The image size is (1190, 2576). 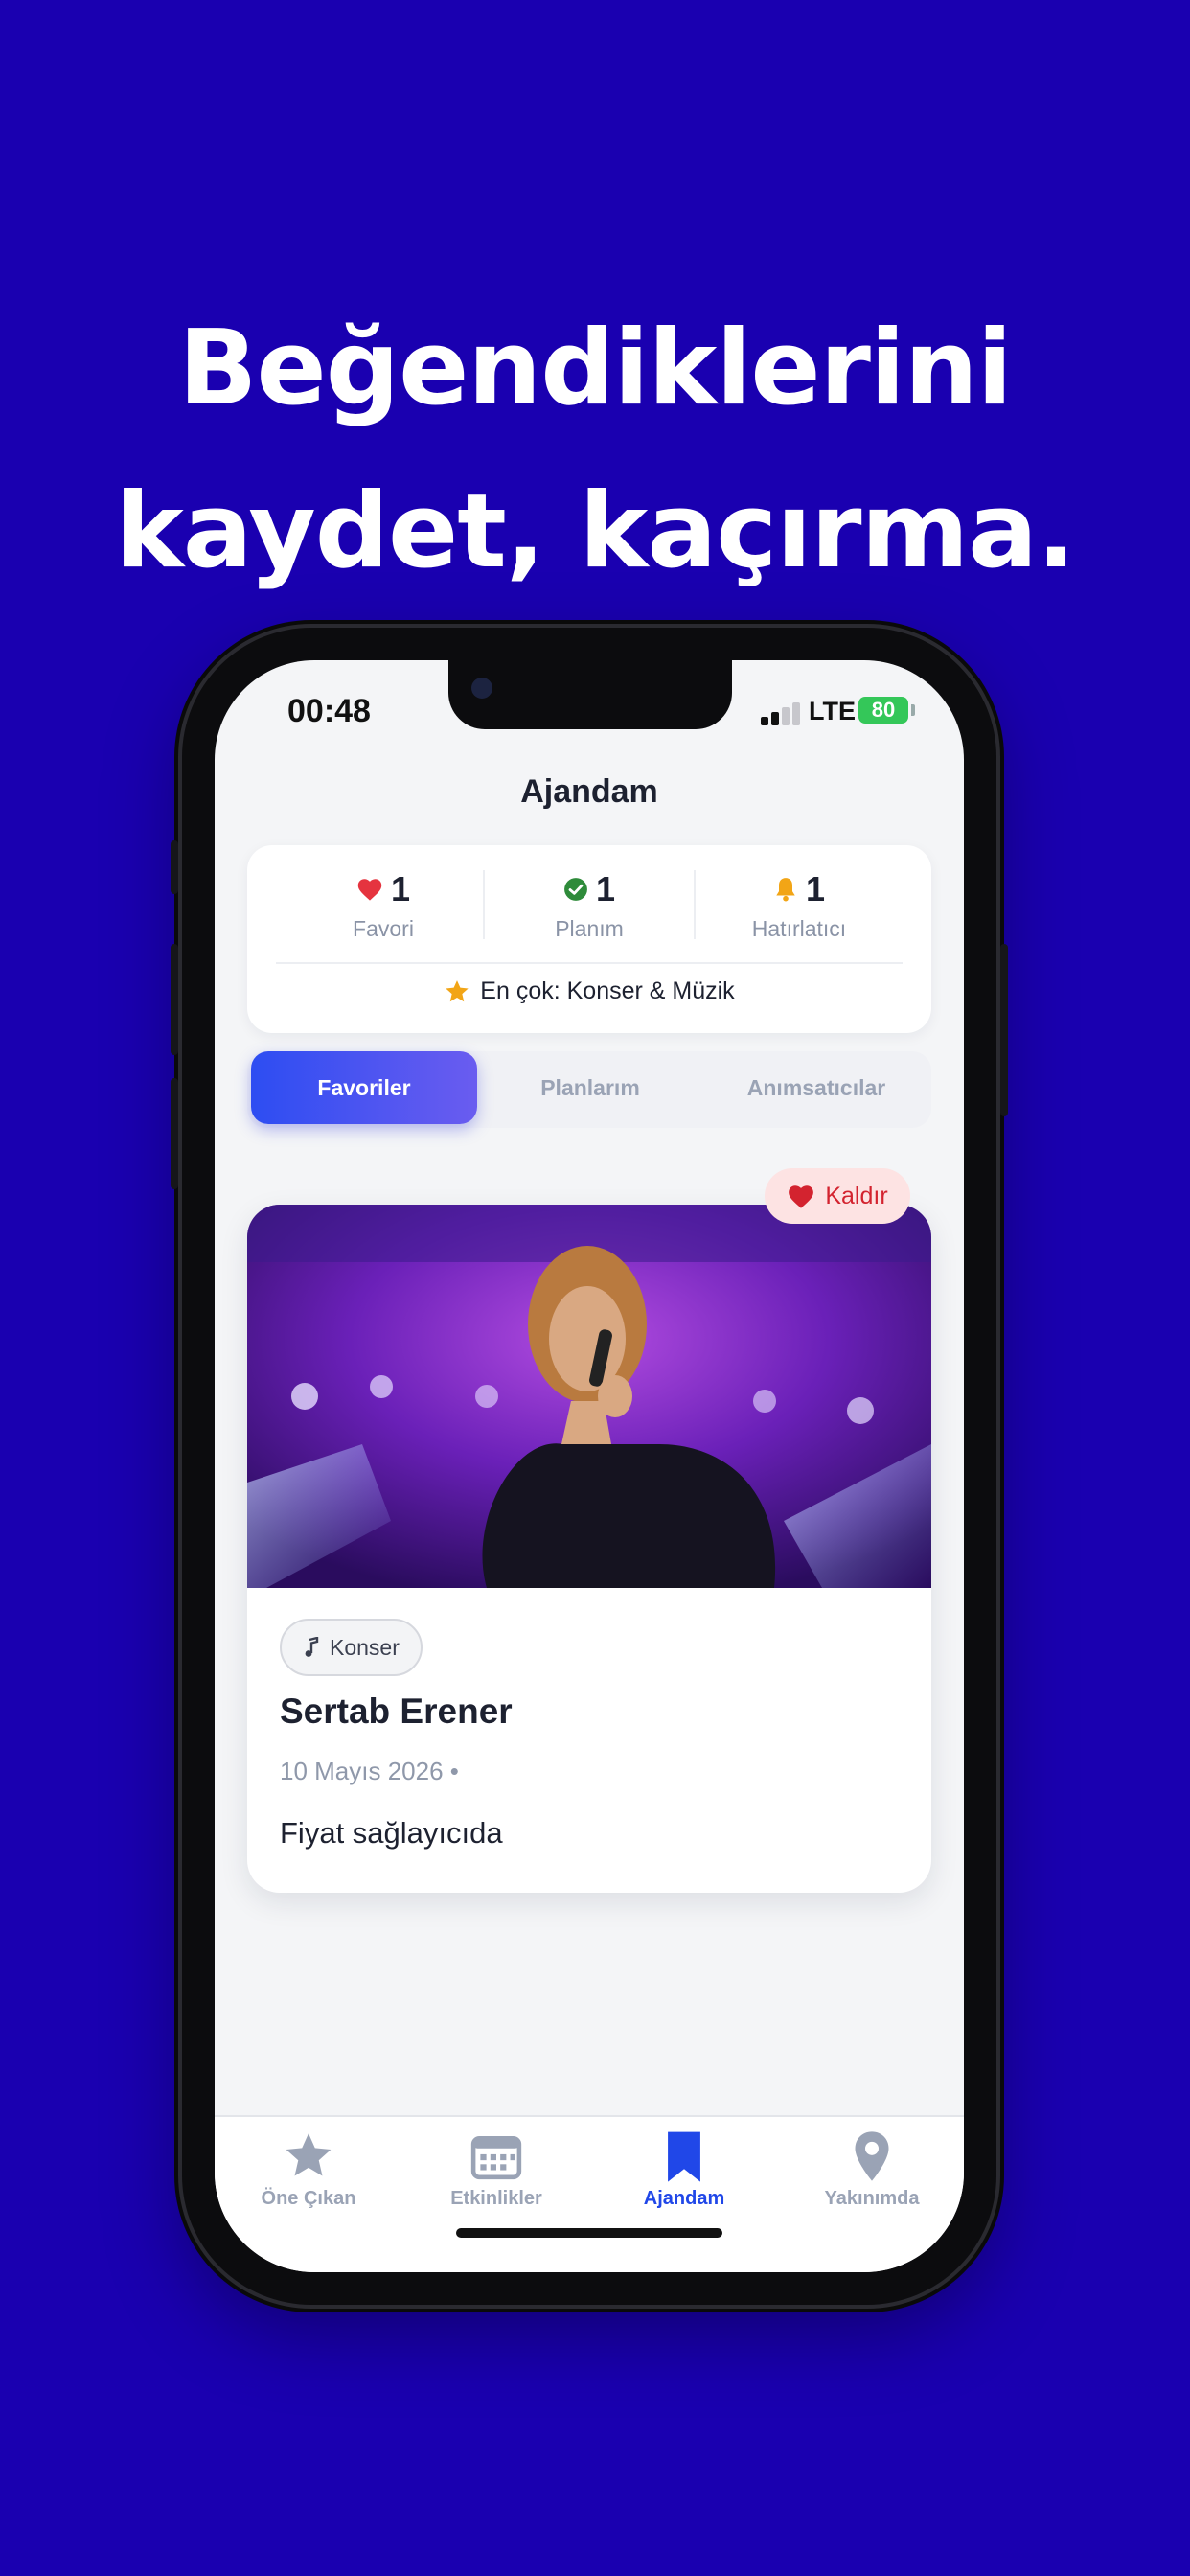 I want to click on nav-nearby: Yakınımda, so click(x=871, y=2168).